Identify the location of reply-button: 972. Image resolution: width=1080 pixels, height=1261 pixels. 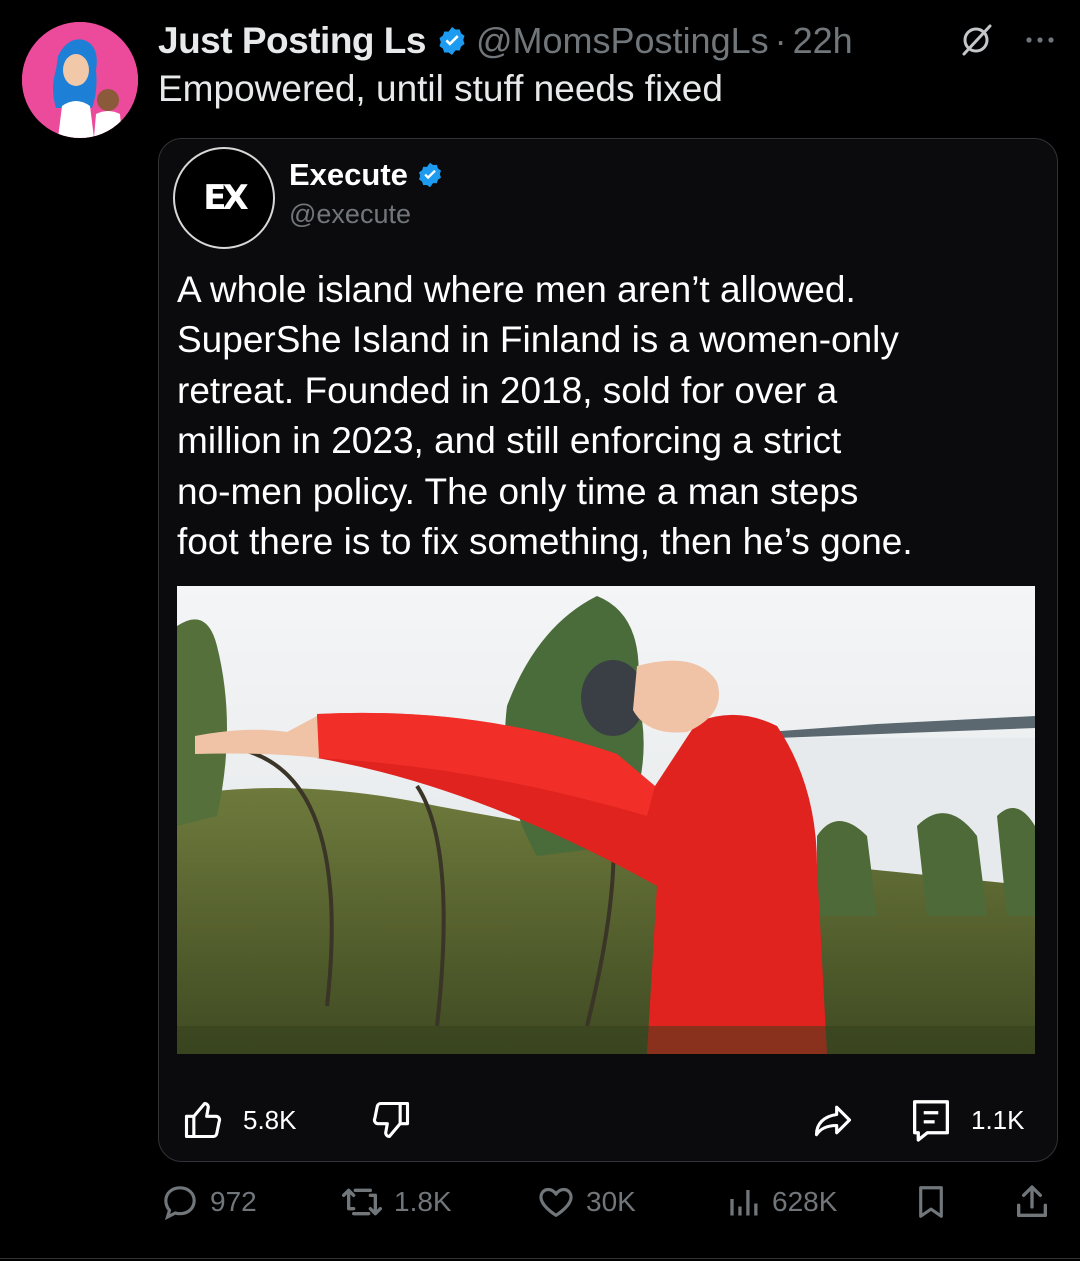
(208, 1202).